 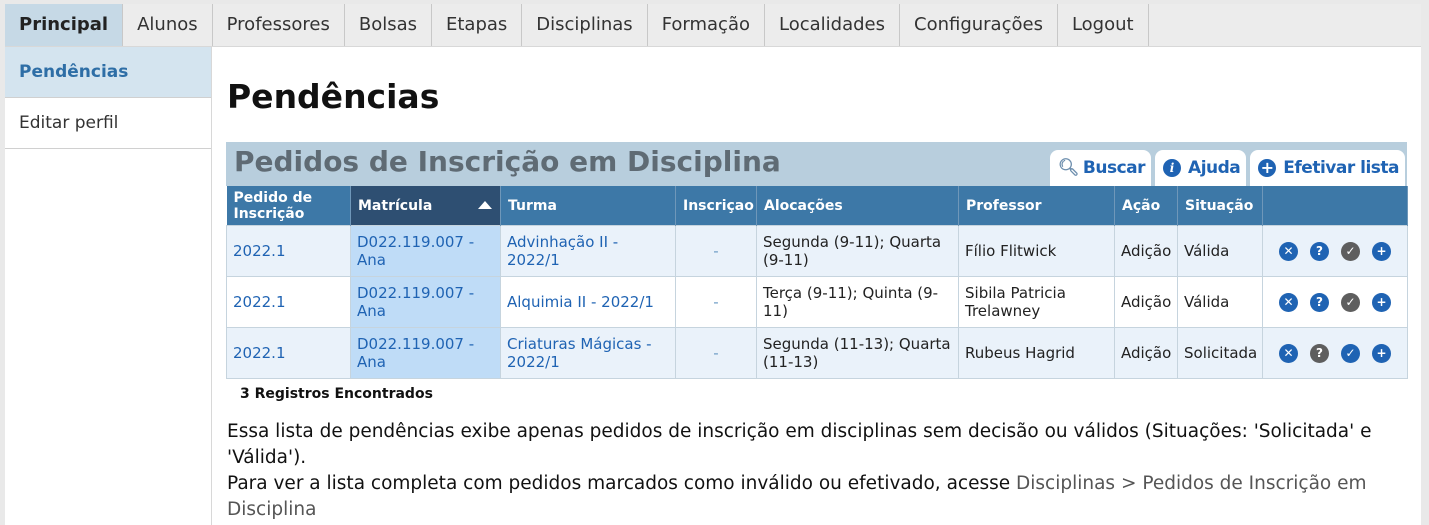 I want to click on nav-tab-alunos: Alunos, so click(x=168, y=25).